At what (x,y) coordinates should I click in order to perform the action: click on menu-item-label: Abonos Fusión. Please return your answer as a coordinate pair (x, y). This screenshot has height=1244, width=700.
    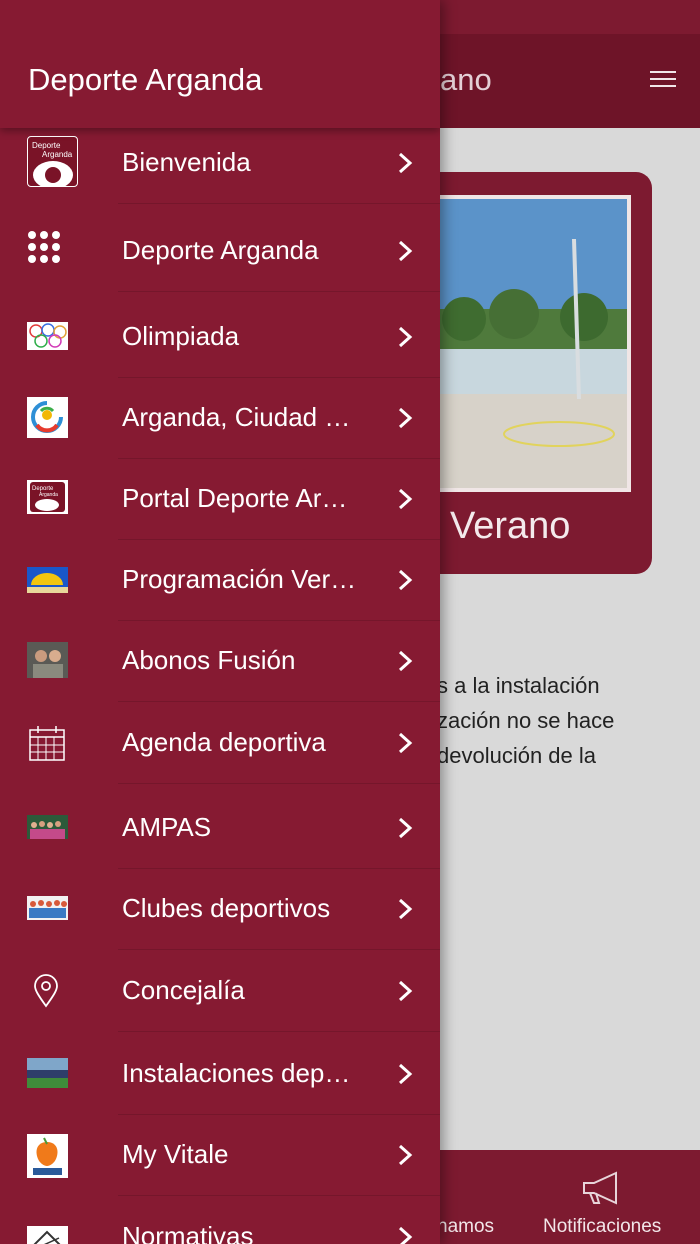
    Looking at the image, I should click on (209, 660).